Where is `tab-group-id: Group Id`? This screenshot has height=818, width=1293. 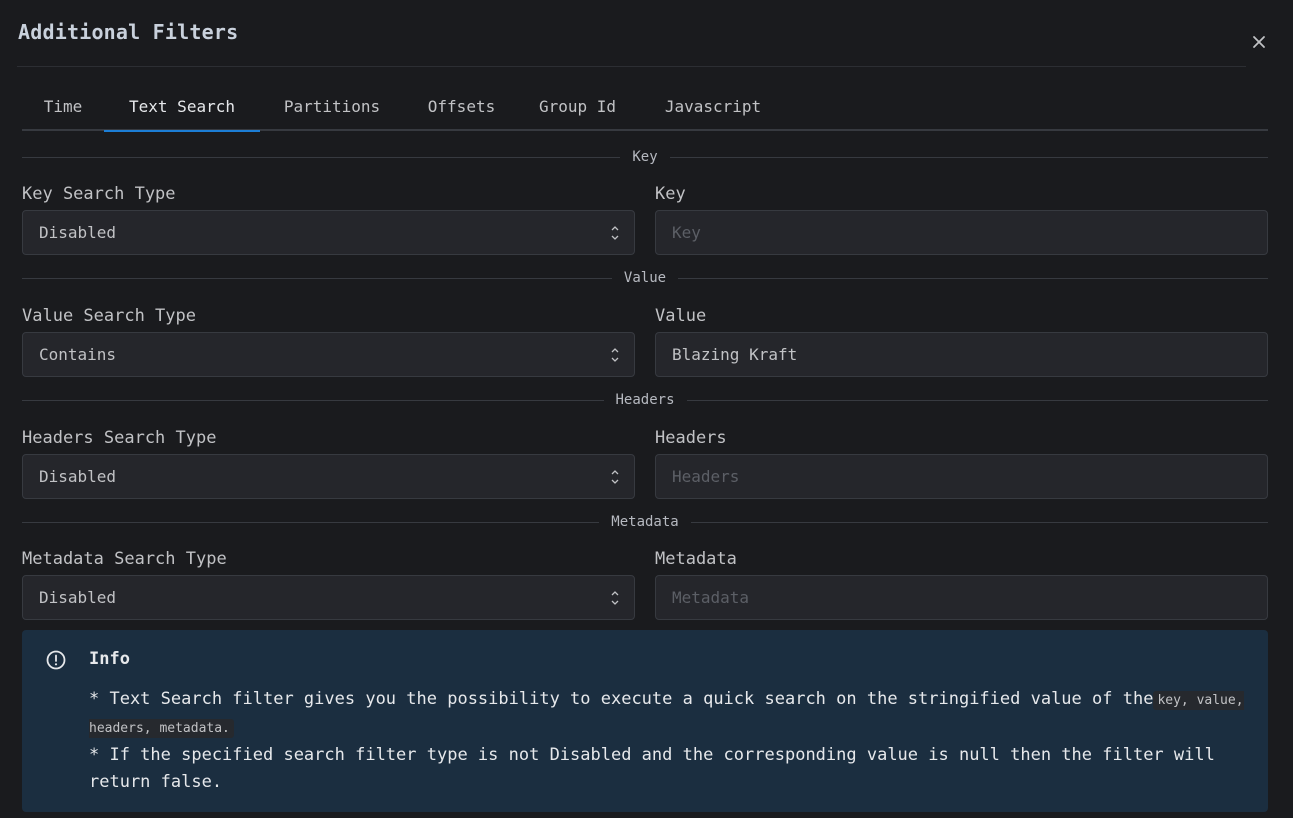
tab-group-id: Group Id is located at coordinates (577, 109).